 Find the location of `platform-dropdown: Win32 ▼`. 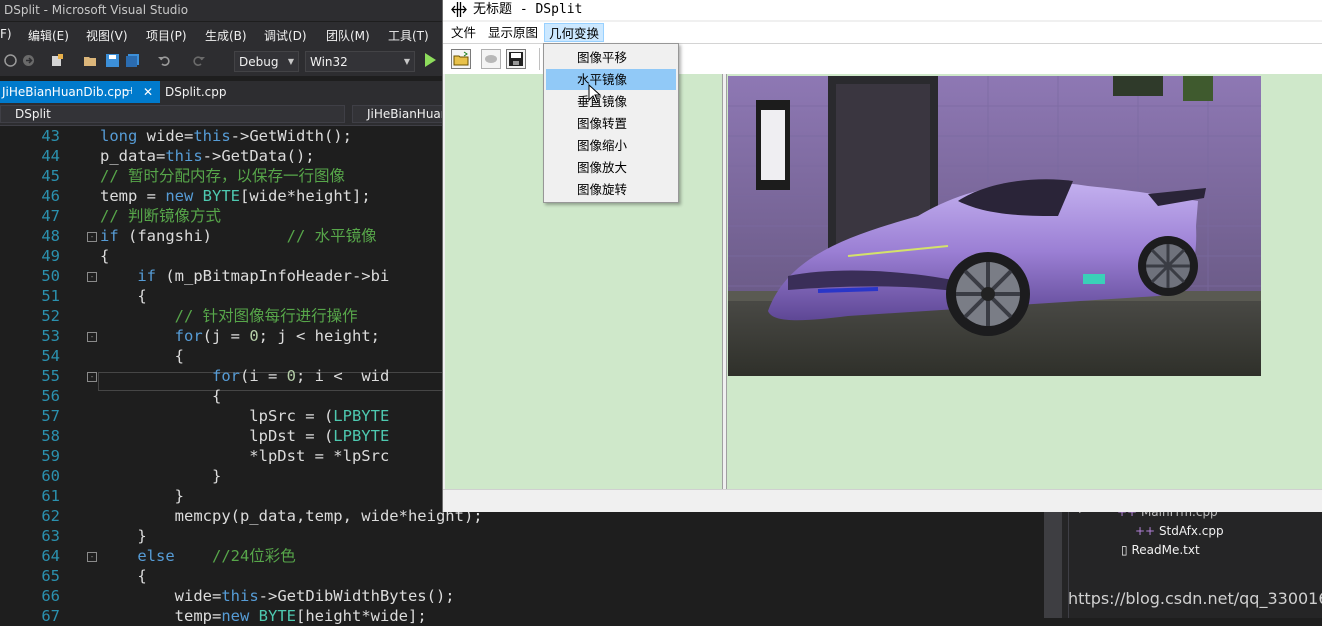

platform-dropdown: Win32 ▼ is located at coordinates (360, 61).